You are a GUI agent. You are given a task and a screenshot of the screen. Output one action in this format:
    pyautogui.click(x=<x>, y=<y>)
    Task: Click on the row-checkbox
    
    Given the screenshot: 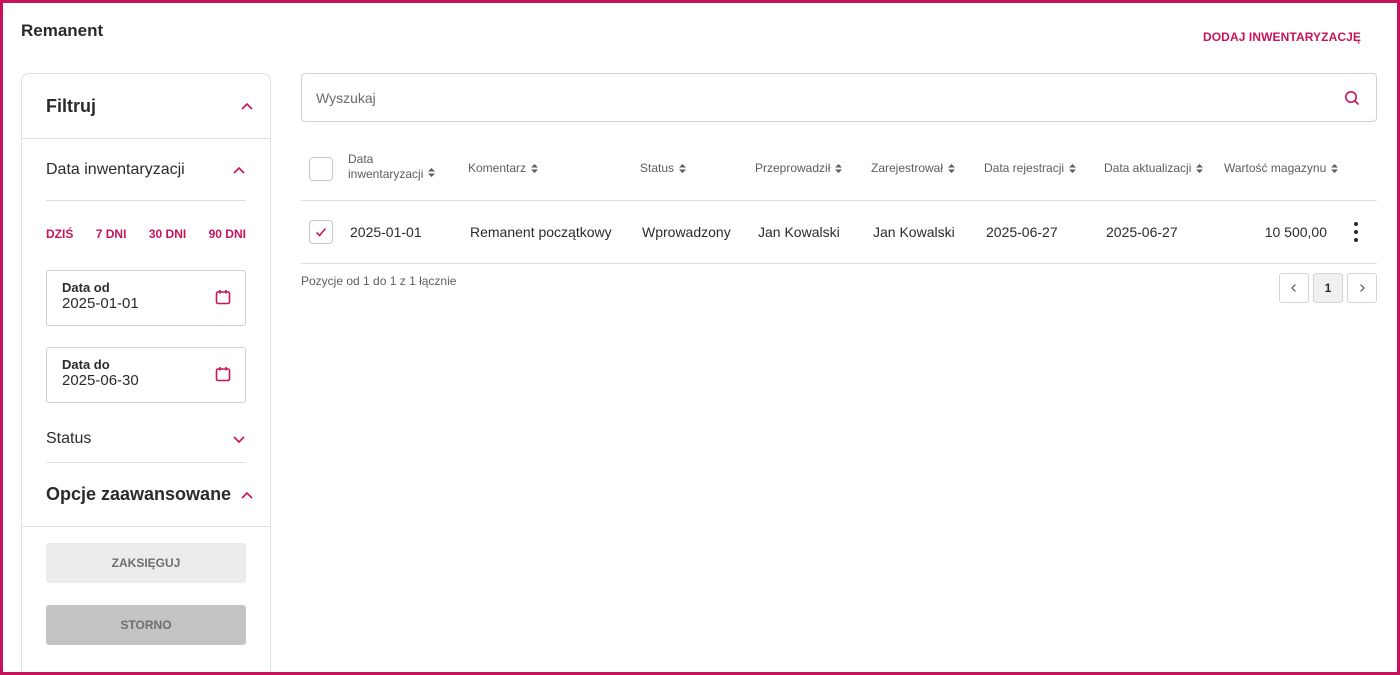 What is the action you would take?
    pyautogui.click(x=321, y=232)
    